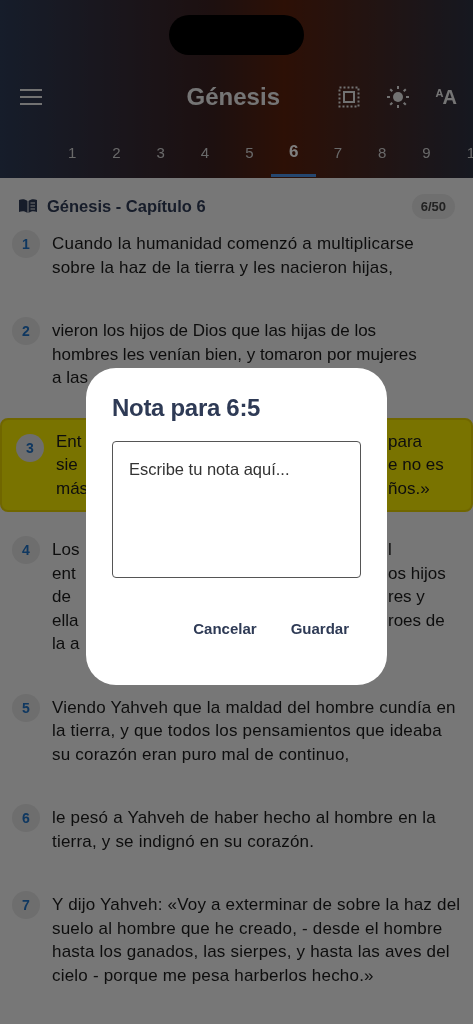 This screenshot has height=1024, width=473. What do you see at coordinates (319, 628) in the screenshot?
I see `dialog-button: Guardar` at bounding box center [319, 628].